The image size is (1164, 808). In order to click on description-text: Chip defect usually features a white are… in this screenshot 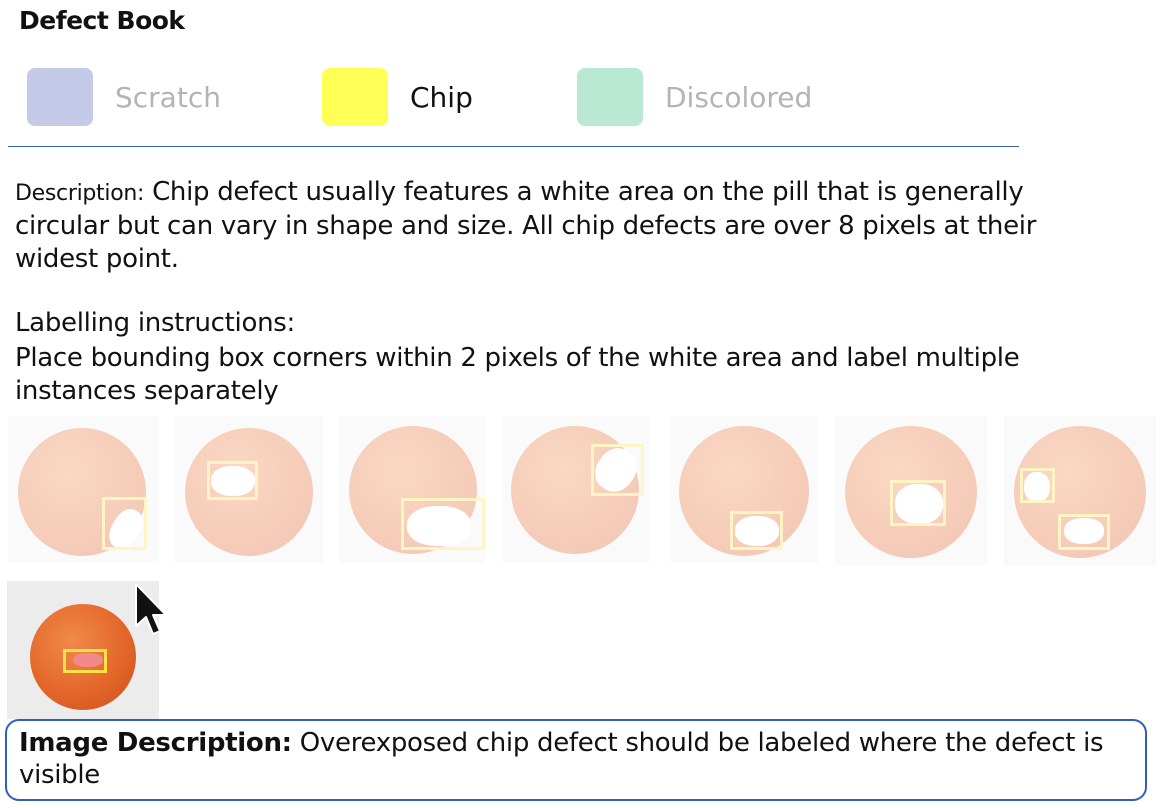, I will do `click(526, 225)`.